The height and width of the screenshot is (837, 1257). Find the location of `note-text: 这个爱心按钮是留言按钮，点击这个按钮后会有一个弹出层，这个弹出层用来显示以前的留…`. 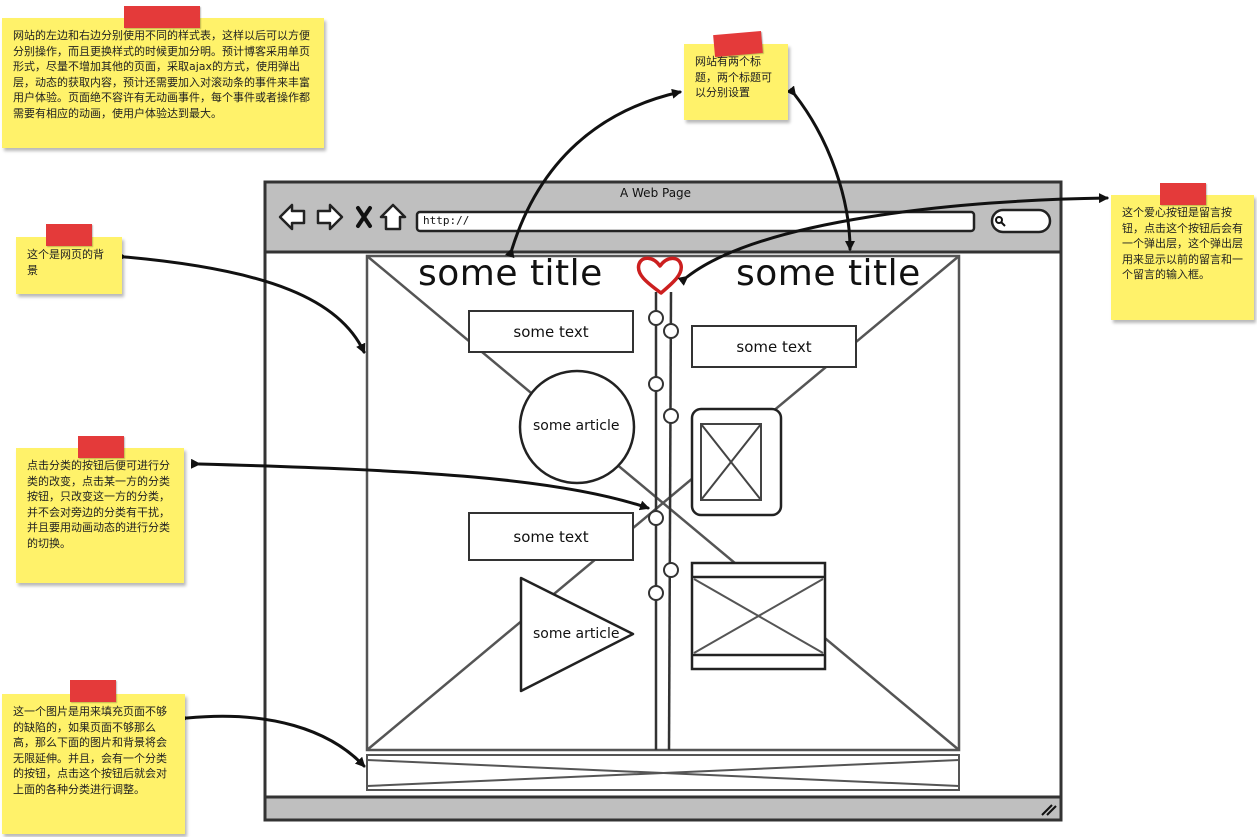

note-text: 这个爱心按钮是留言按钮，点击这个按钮后会有一个弹出层，这个弹出层用来显示以前的留… is located at coordinates (1182, 243).